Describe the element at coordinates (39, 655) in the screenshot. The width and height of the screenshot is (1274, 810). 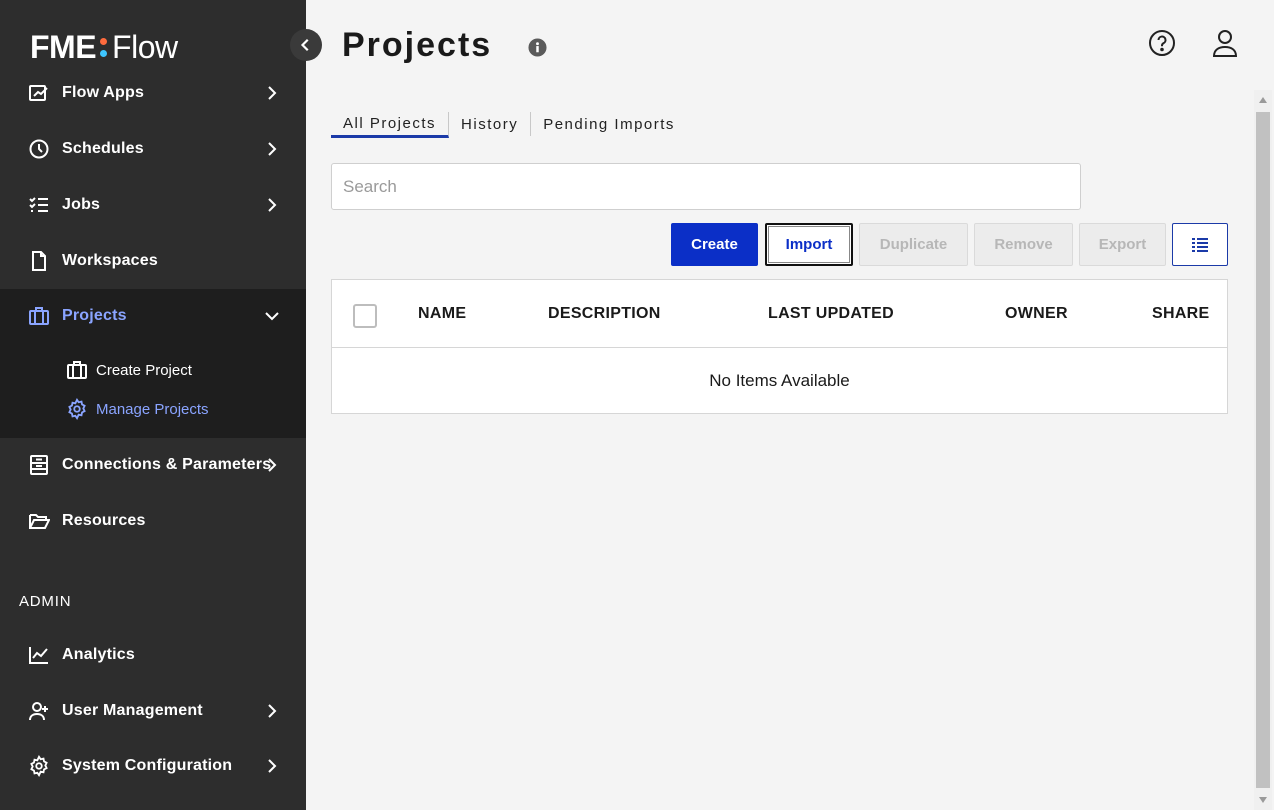
I see `chart-line-icon` at that location.